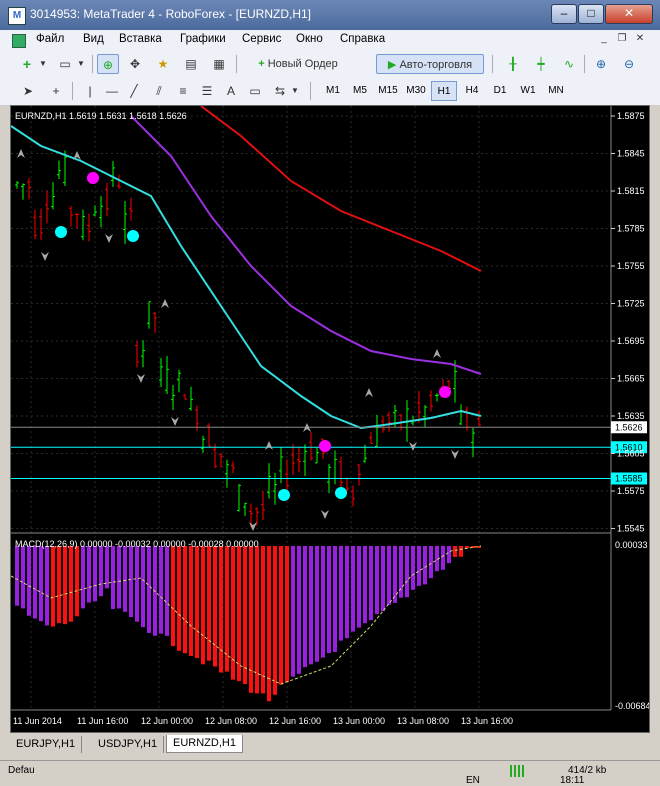 The width and height of the screenshot is (660, 786). What do you see at coordinates (207, 91) in the screenshot?
I see `fibonacci-fan-icon: ☰` at bounding box center [207, 91].